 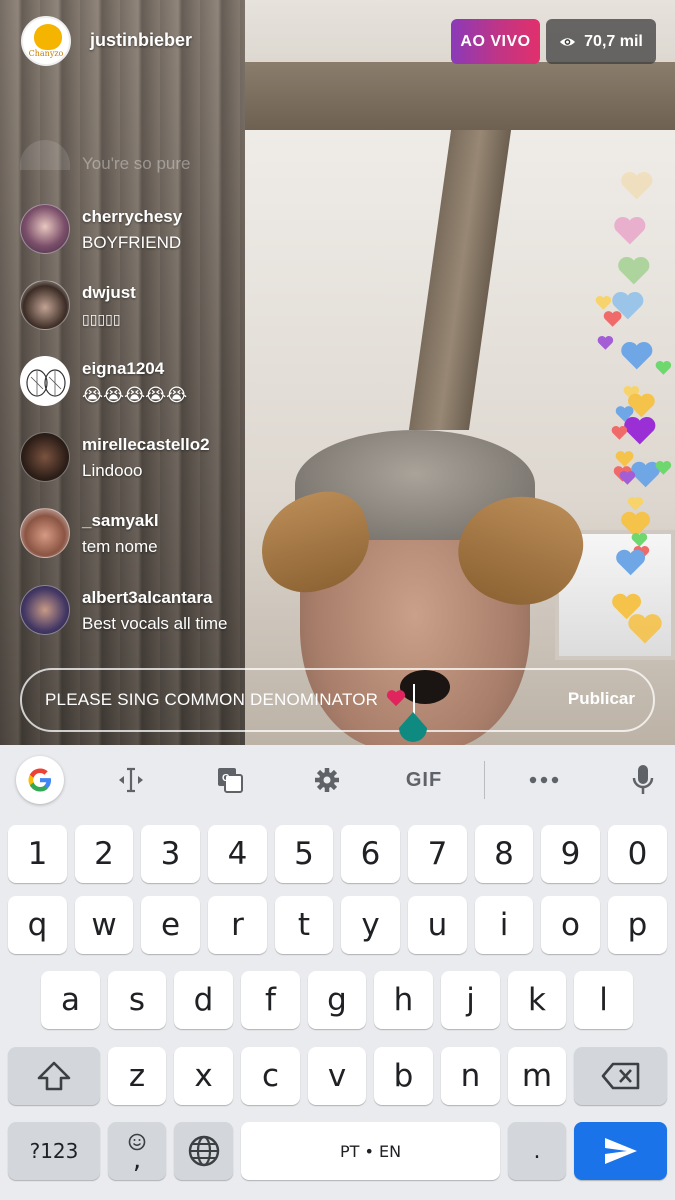 I want to click on sketch-icon, so click(x=46, y=383).